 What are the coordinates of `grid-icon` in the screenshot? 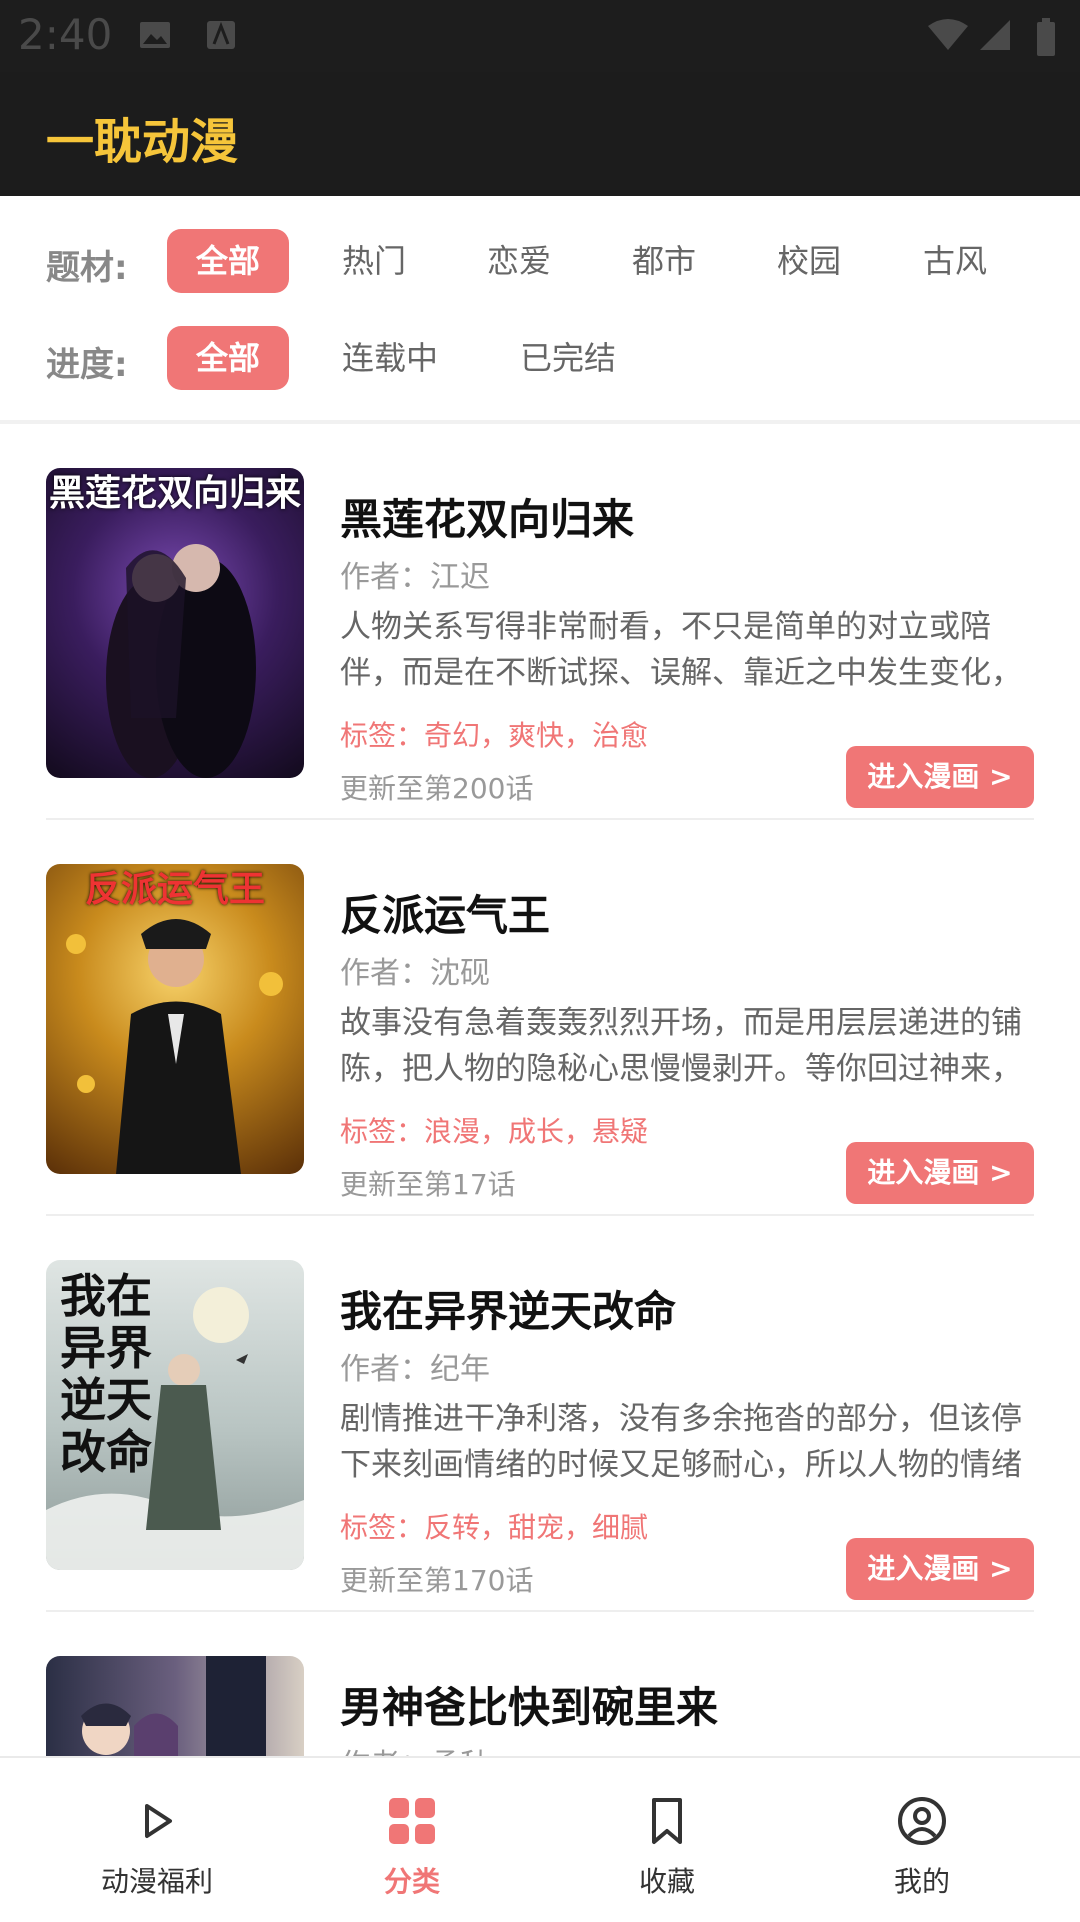 It's located at (412, 1821).